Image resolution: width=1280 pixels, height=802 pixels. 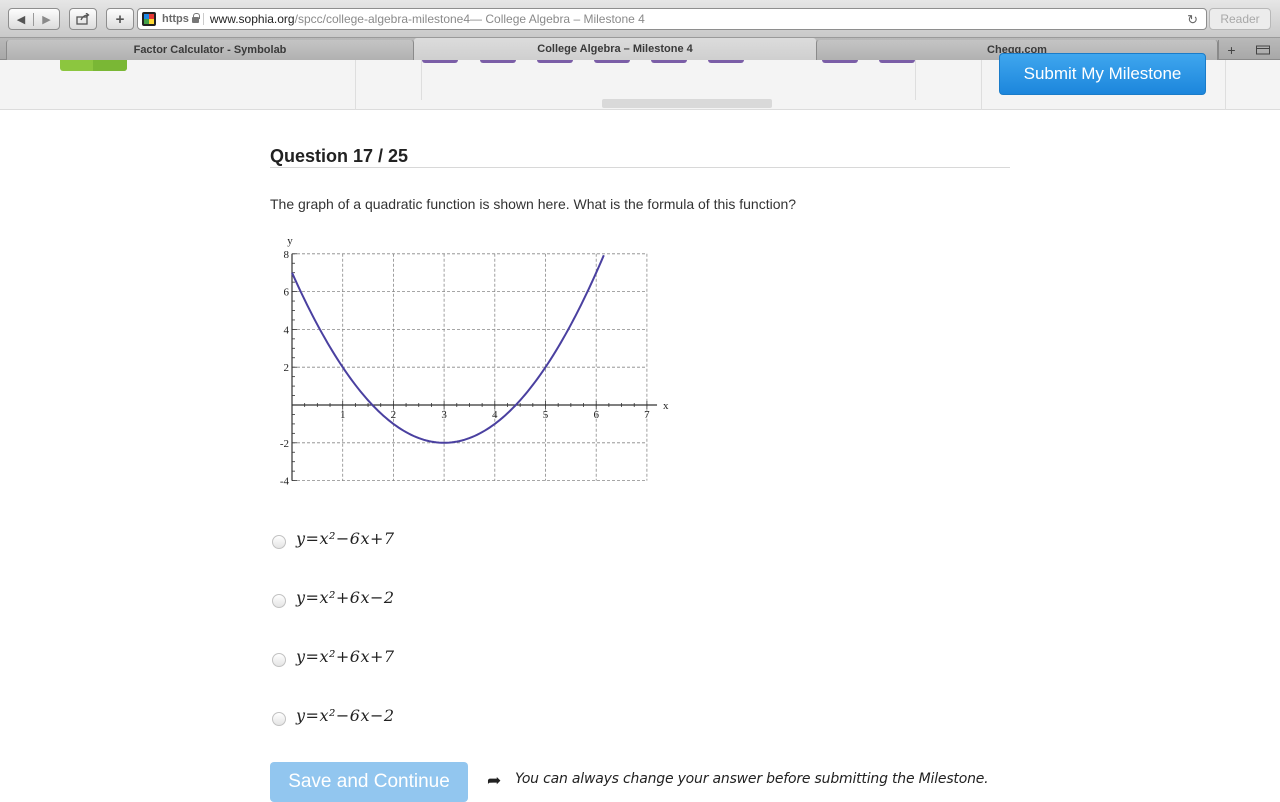 I want to click on tab-label: Factor Calculator - Symbolab, so click(x=210, y=50).